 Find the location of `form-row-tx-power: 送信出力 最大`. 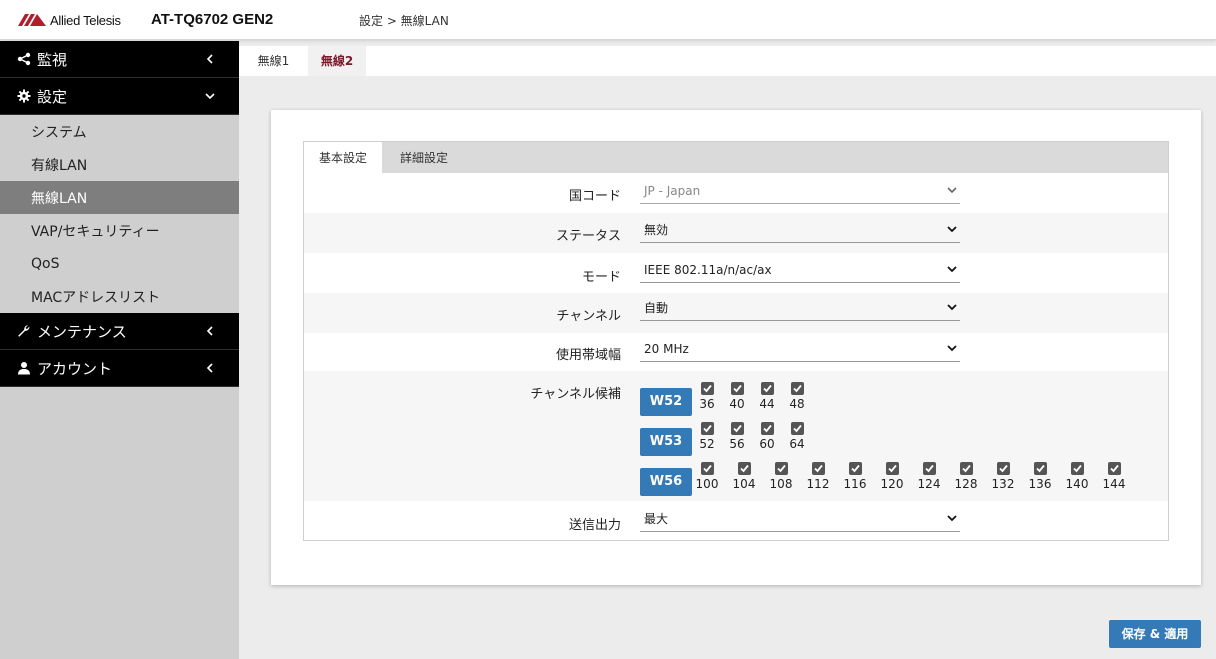

form-row-tx-power: 送信出力 最大 is located at coordinates (736, 520).